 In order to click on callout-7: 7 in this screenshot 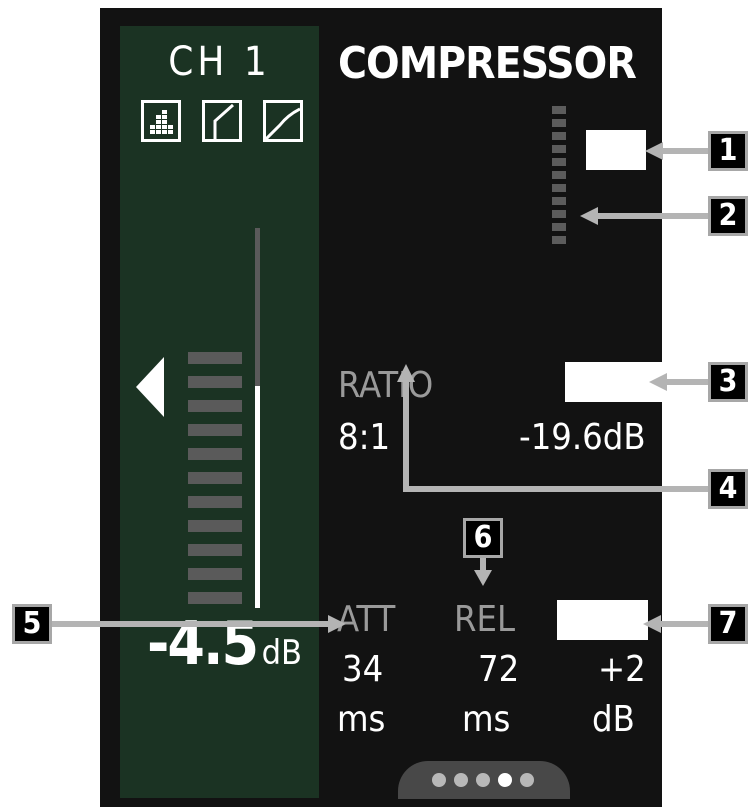, I will do `click(728, 624)`.